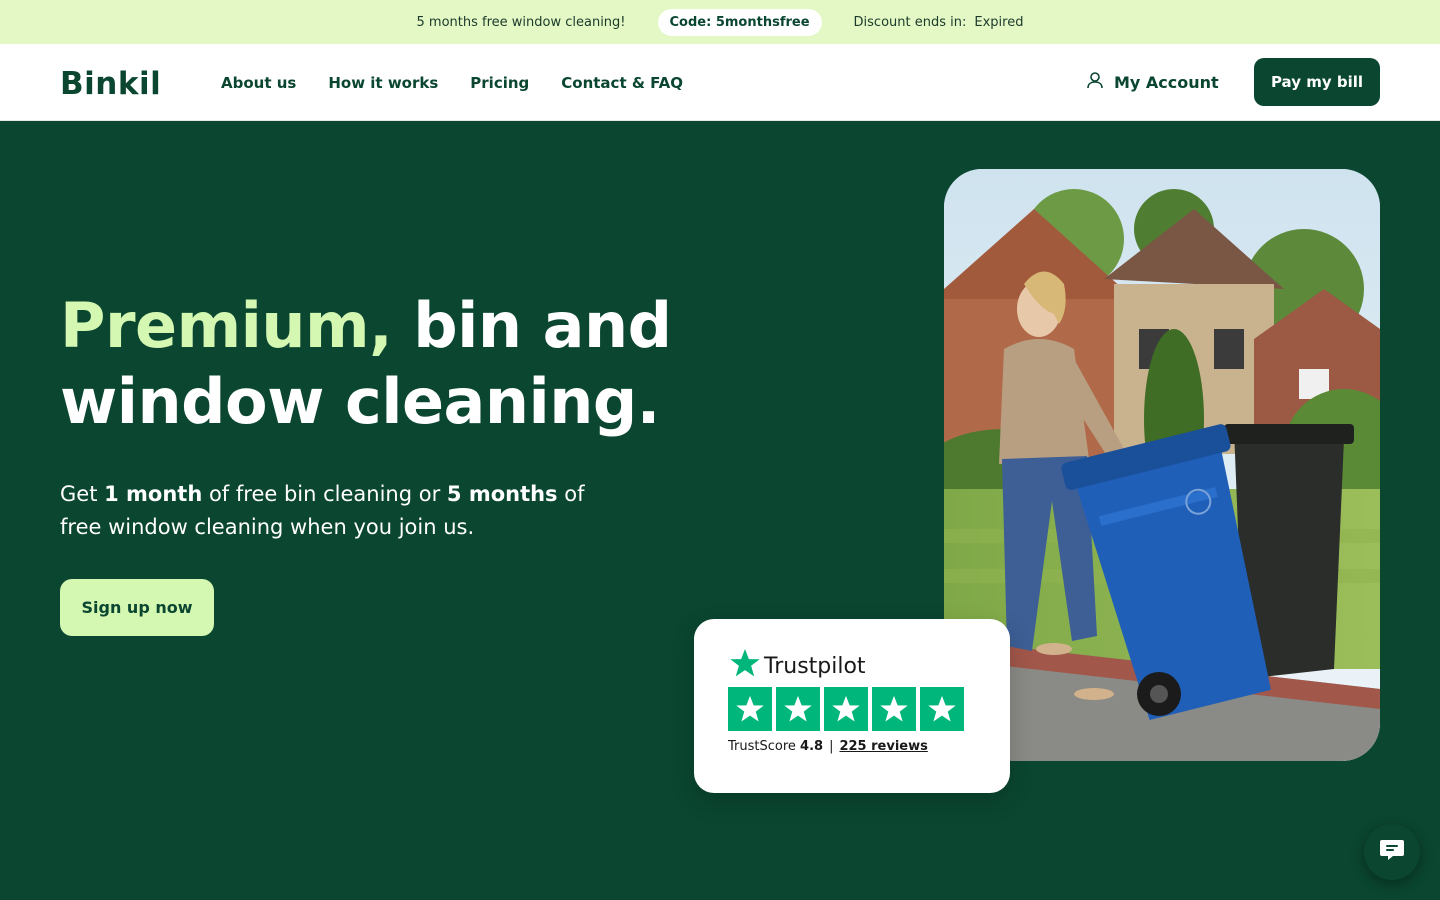  What do you see at coordinates (622, 83) in the screenshot?
I see `nav-contact-faq: Contact & FAQ` at bounding box center [622, 83].